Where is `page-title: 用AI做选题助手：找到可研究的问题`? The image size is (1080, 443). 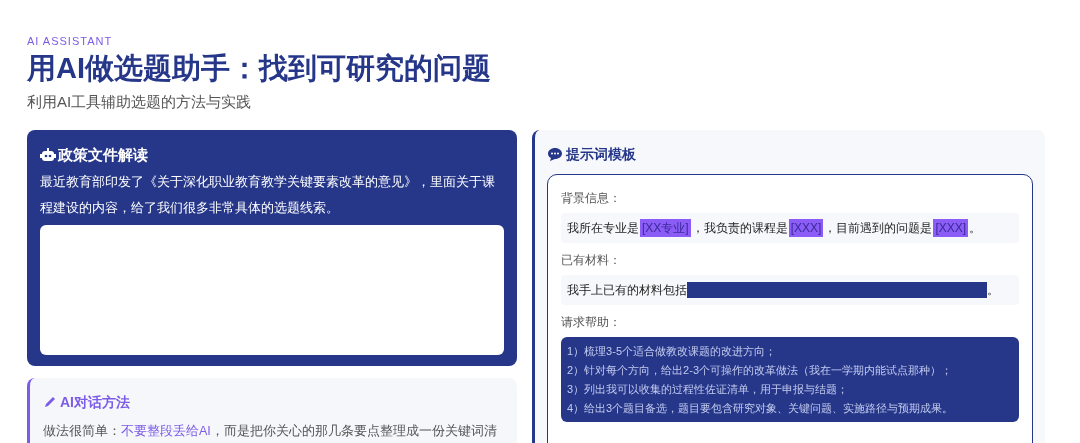
page-title: 用AI做选题助手：找到可研究的问题 is located at coordinates (259, 68).